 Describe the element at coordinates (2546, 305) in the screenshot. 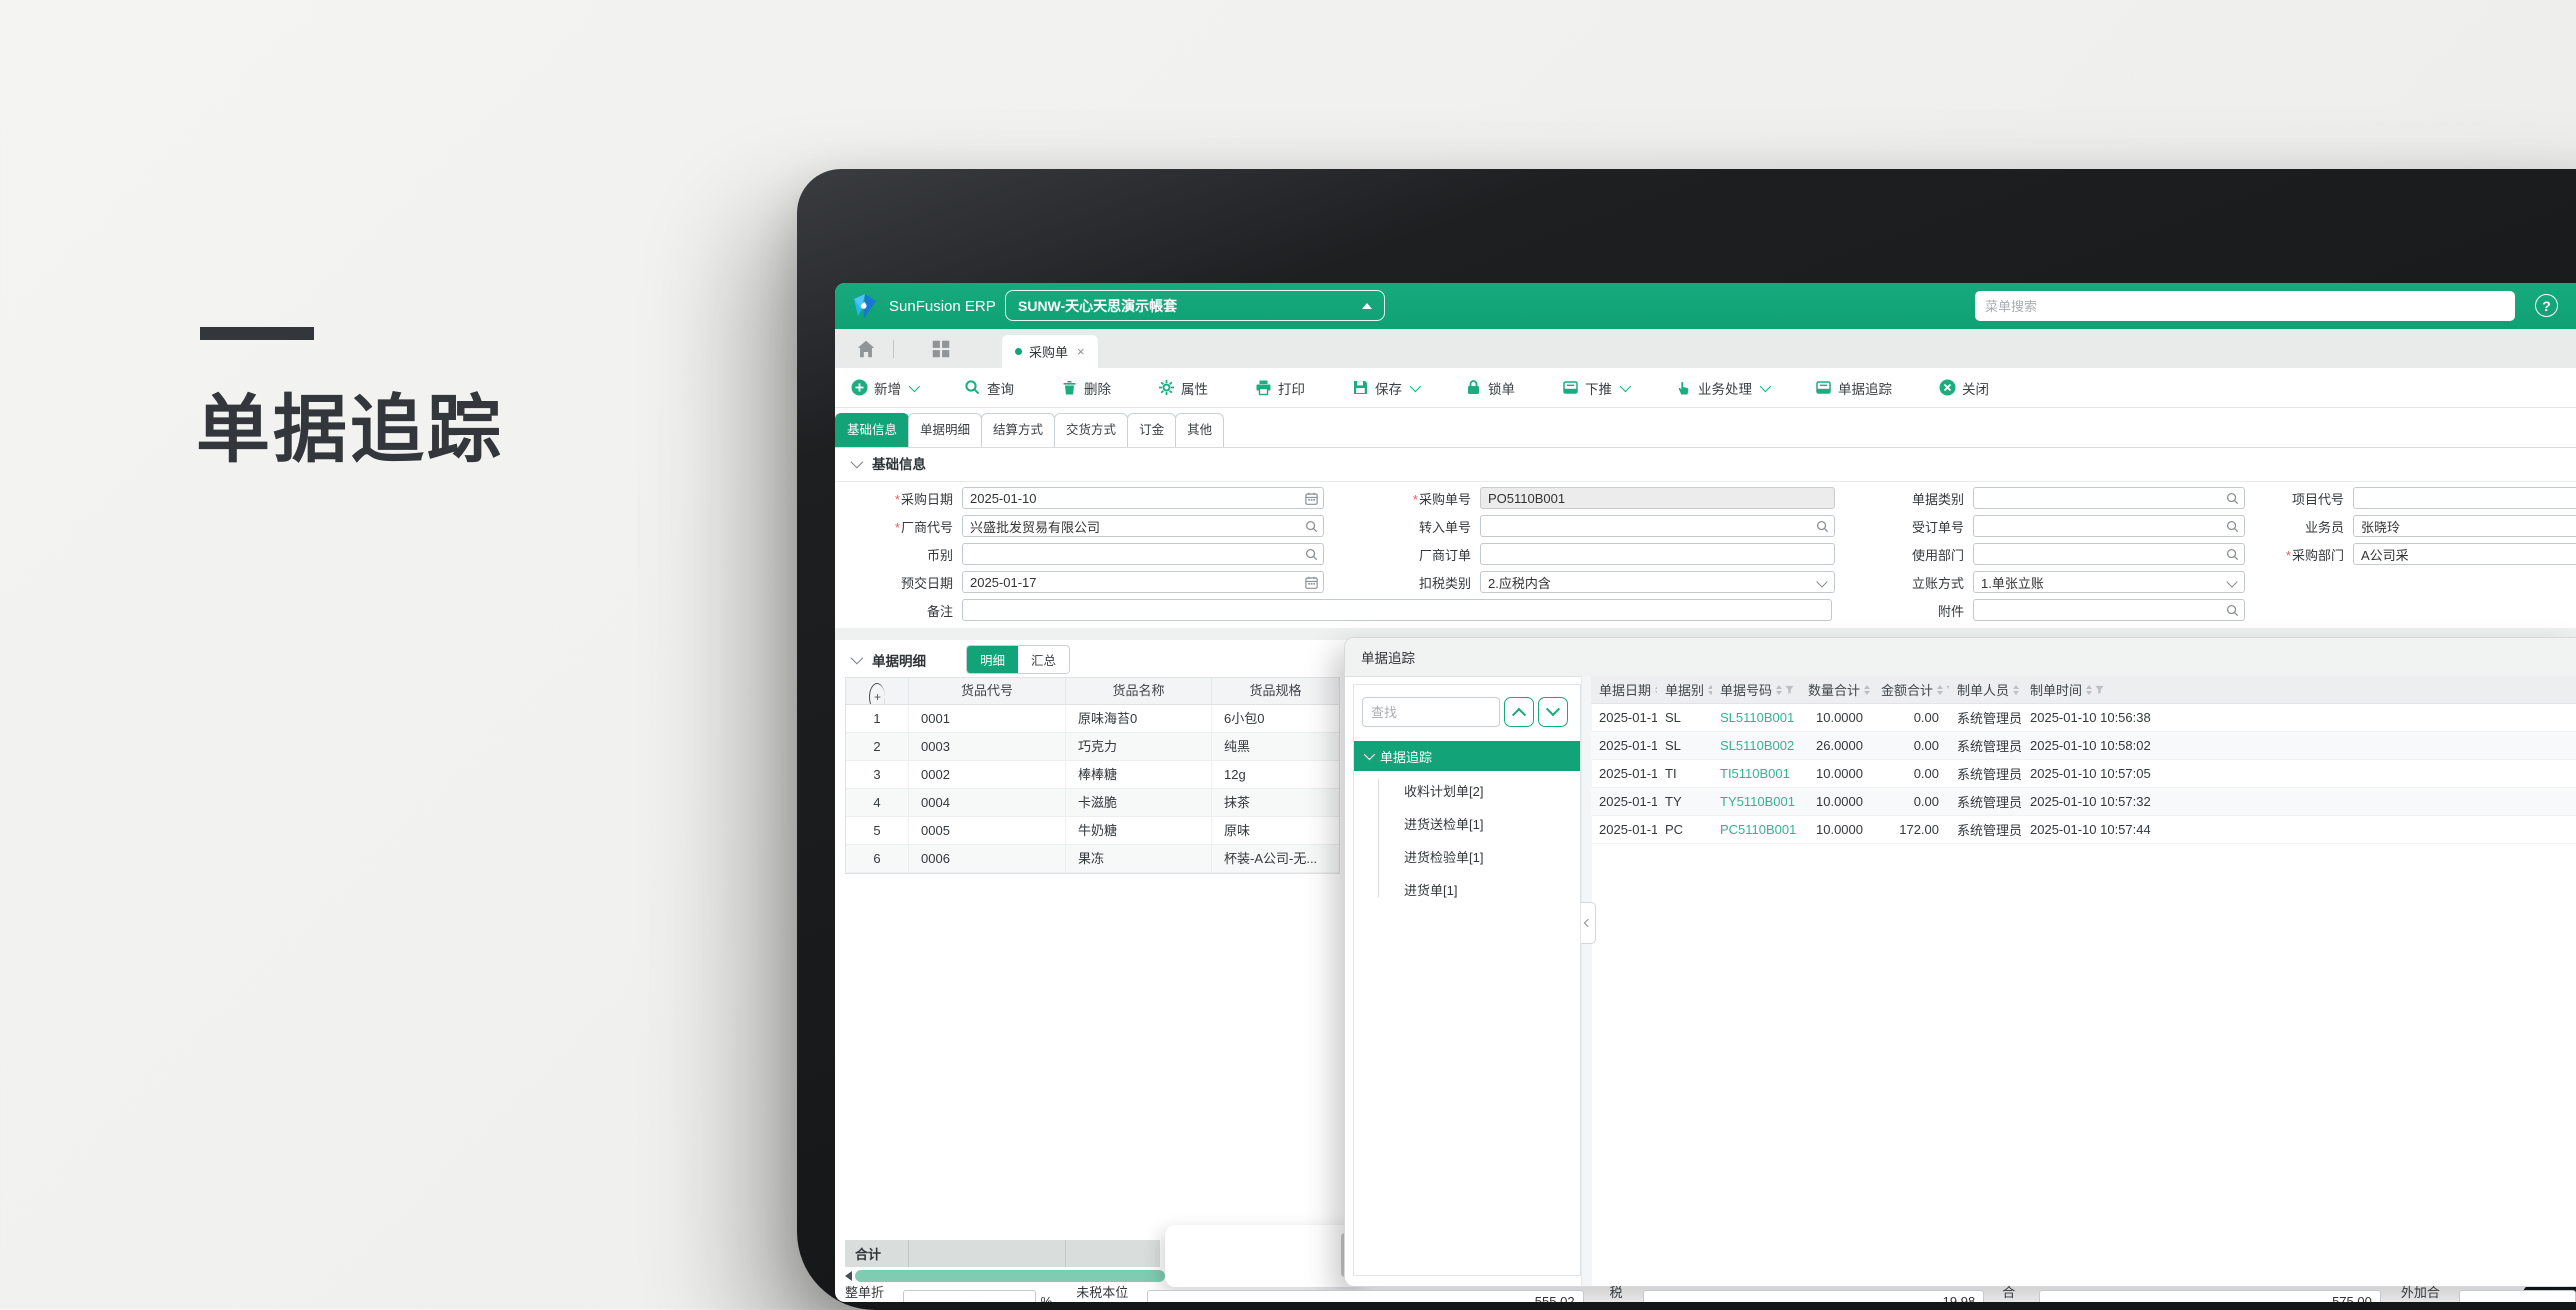

I see `help-icon: ?` at that location.